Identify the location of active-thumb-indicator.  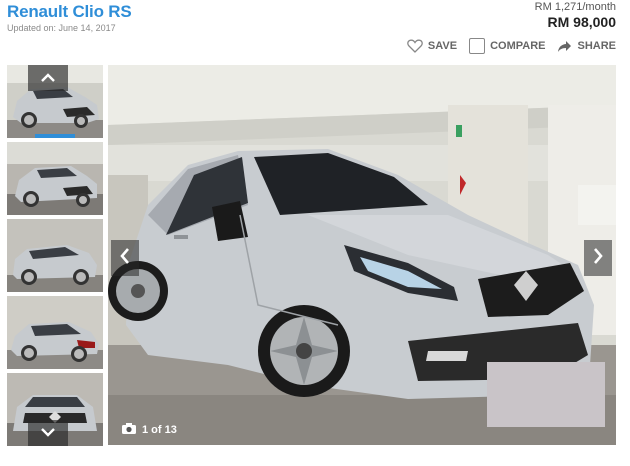
(55, 136).